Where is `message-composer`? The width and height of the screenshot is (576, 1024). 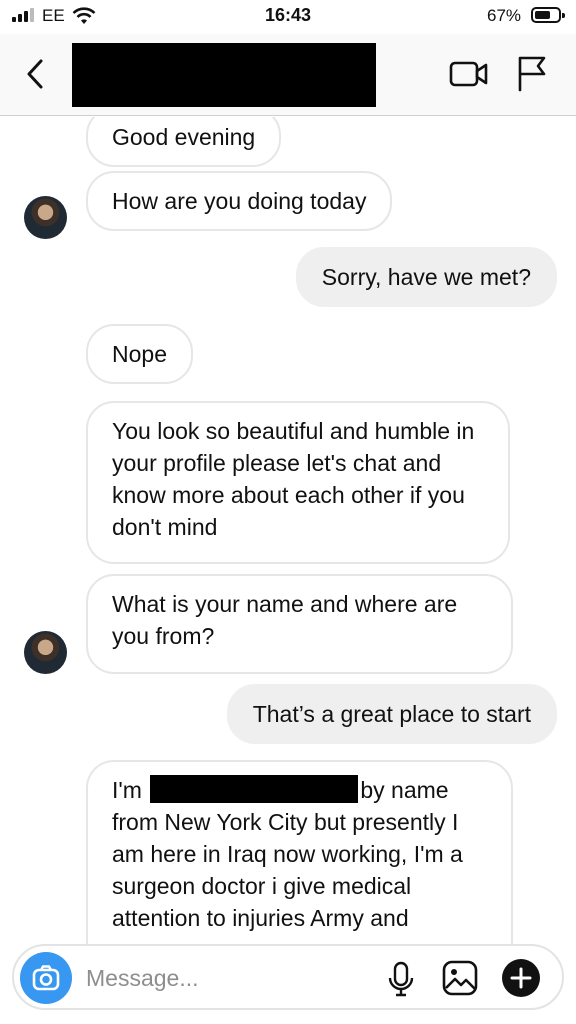 message-composer is located at coordinates (288, 977).